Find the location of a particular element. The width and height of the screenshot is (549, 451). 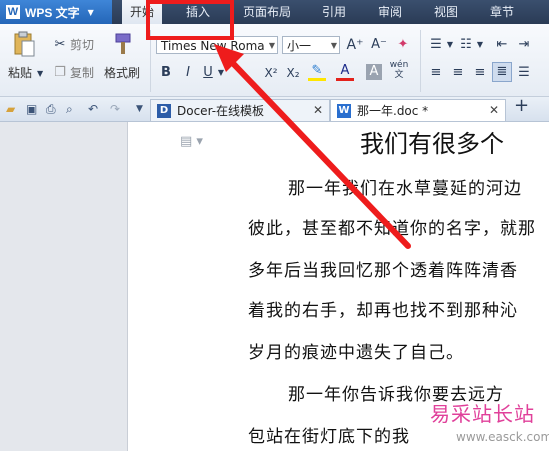

font-size-combo: 小一 ▼ is located at coordinates (311, 45).